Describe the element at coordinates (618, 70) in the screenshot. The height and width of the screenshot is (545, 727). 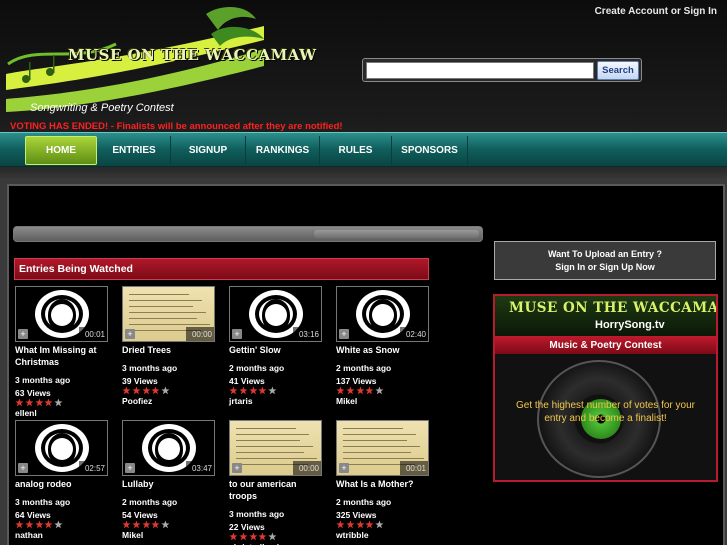
I see `search-button: Search` at that location.